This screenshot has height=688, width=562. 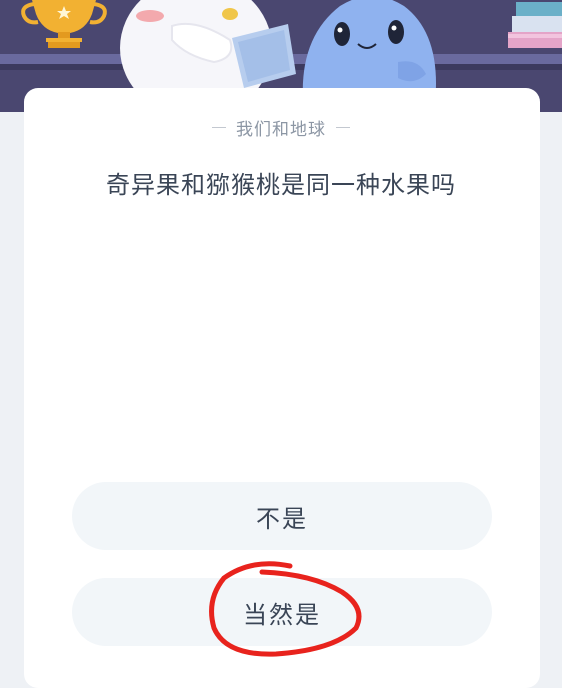 I want to click on trophy-icon, so click(x=64, y=24).